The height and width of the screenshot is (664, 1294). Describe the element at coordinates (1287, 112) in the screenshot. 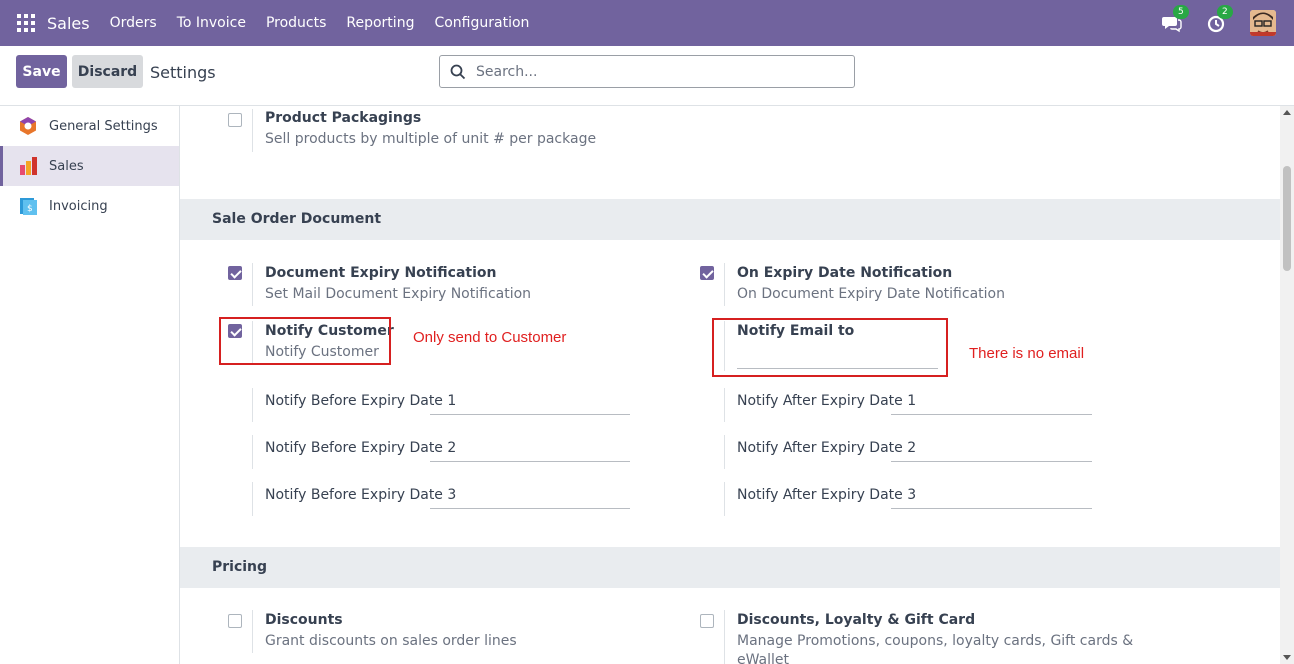

I see `scroll-up-arrow-icon` at that location.